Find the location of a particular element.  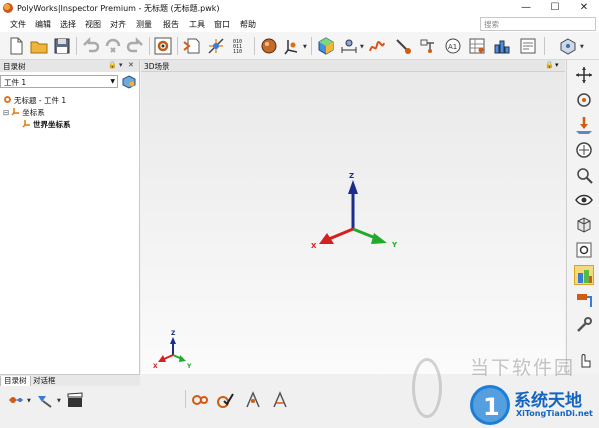

menu-file: 文件 is located at coordinates (18, 24).